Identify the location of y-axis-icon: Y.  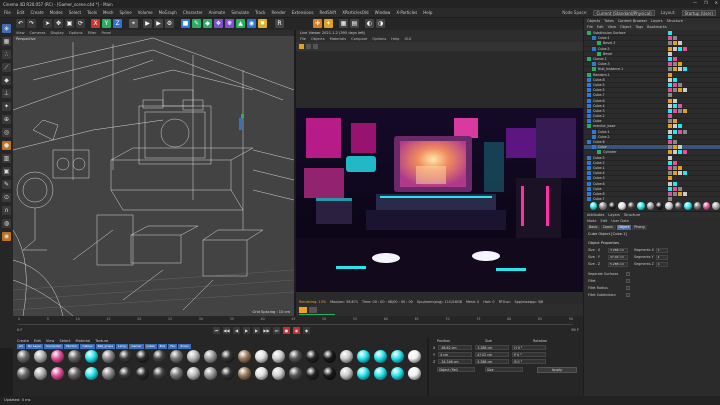
(106, 23).